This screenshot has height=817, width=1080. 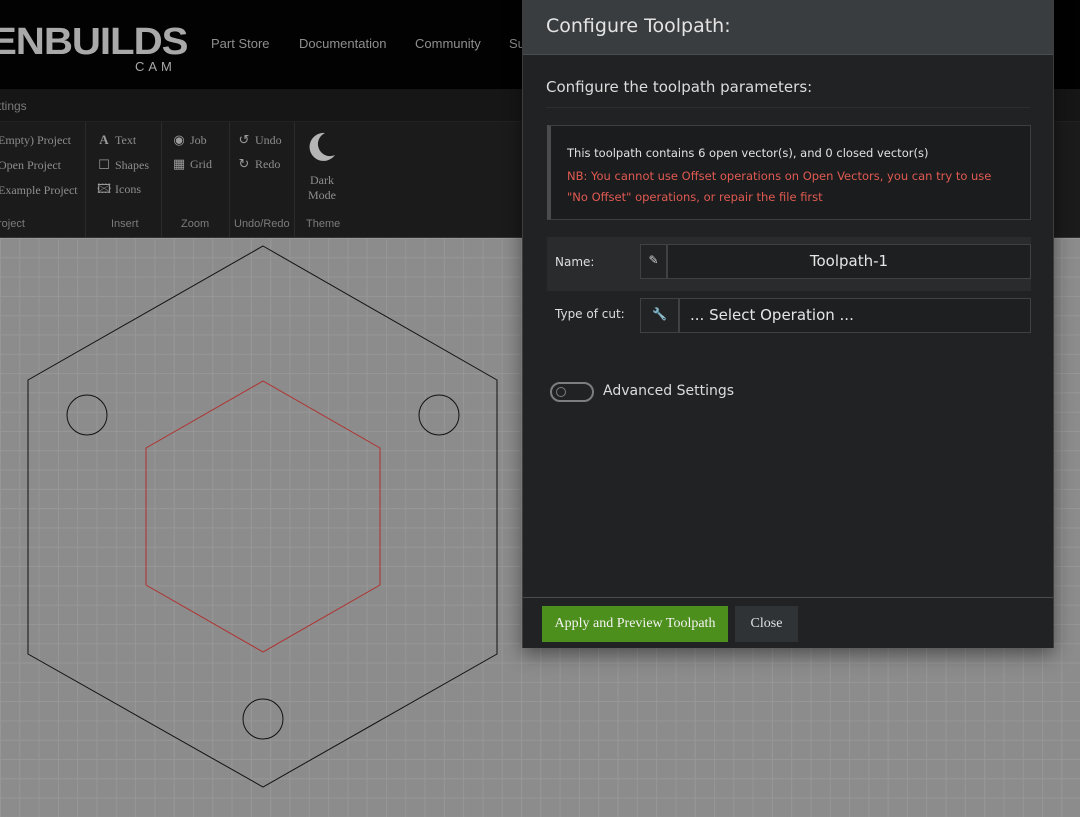 I want to click on advanced-settings-toggle, so click(x=572, y=392).